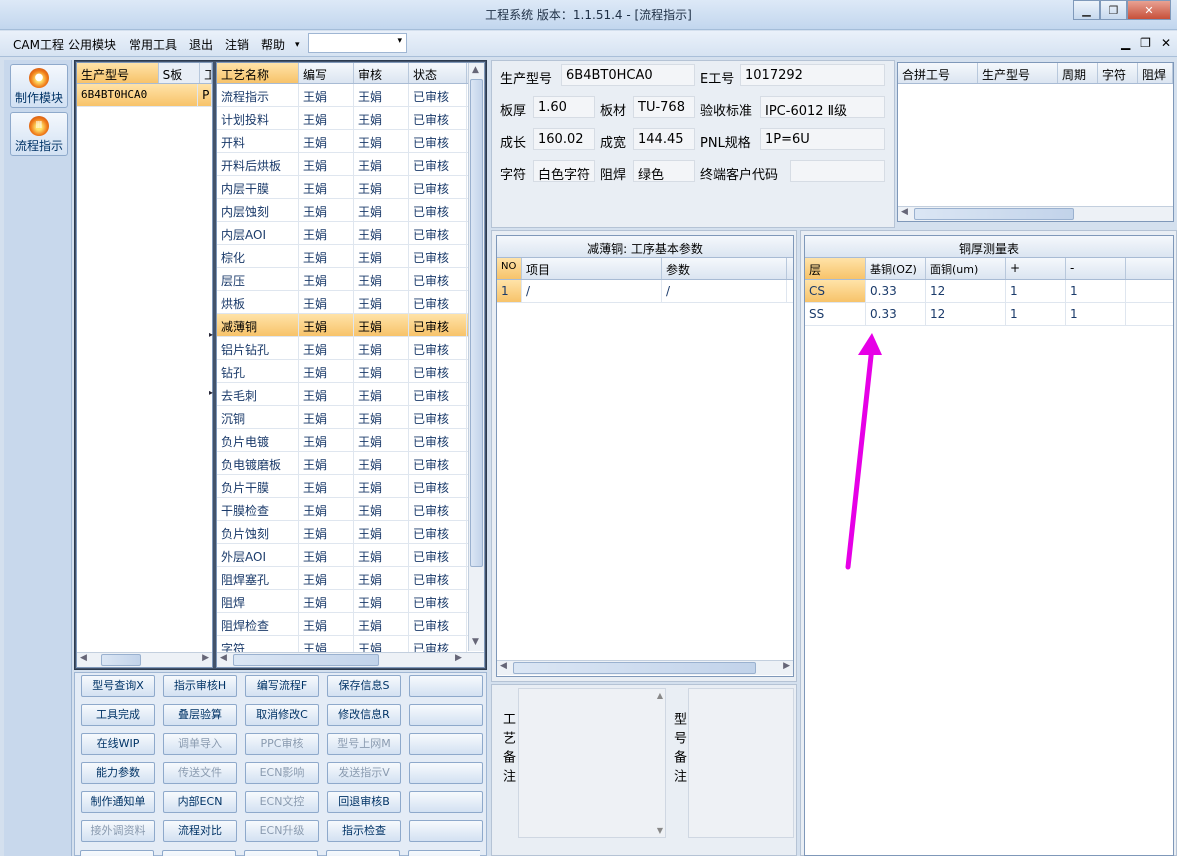  Describe the element at coordinates (350, 440) in the screenshot. I see `table-row: 负片电镀 王娟 王娟 已审核` at that location.